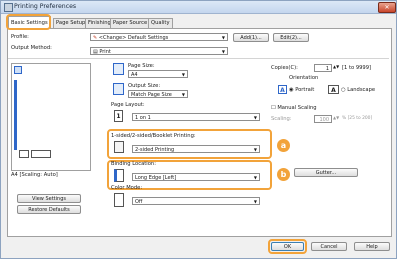 This screenshot has height=259, width=397. Describe the element at coordinates (118, 89) in the screenshot. I see `output-size-icon` at that location.